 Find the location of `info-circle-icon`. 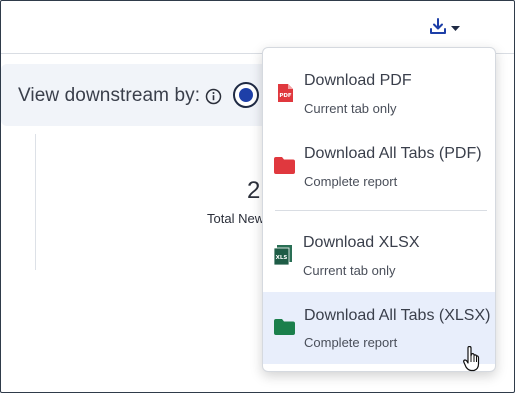

info-circle-icon is located at coordinates (213, 99).